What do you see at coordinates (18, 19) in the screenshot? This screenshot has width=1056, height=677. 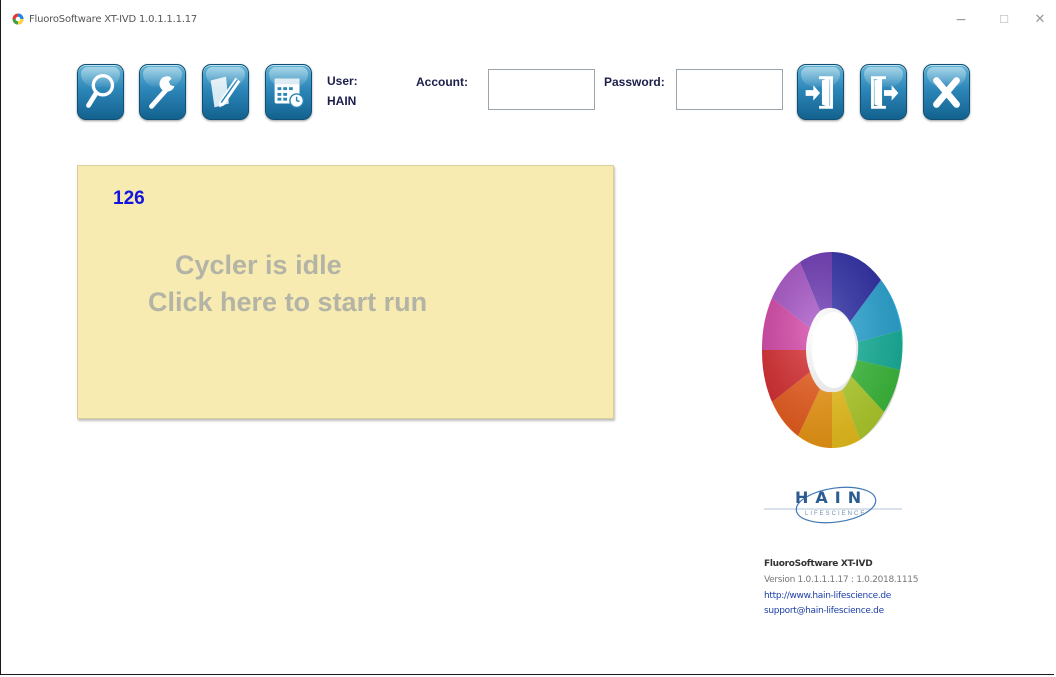 I see `app-logo-icon` at bounding box center [18, 19].